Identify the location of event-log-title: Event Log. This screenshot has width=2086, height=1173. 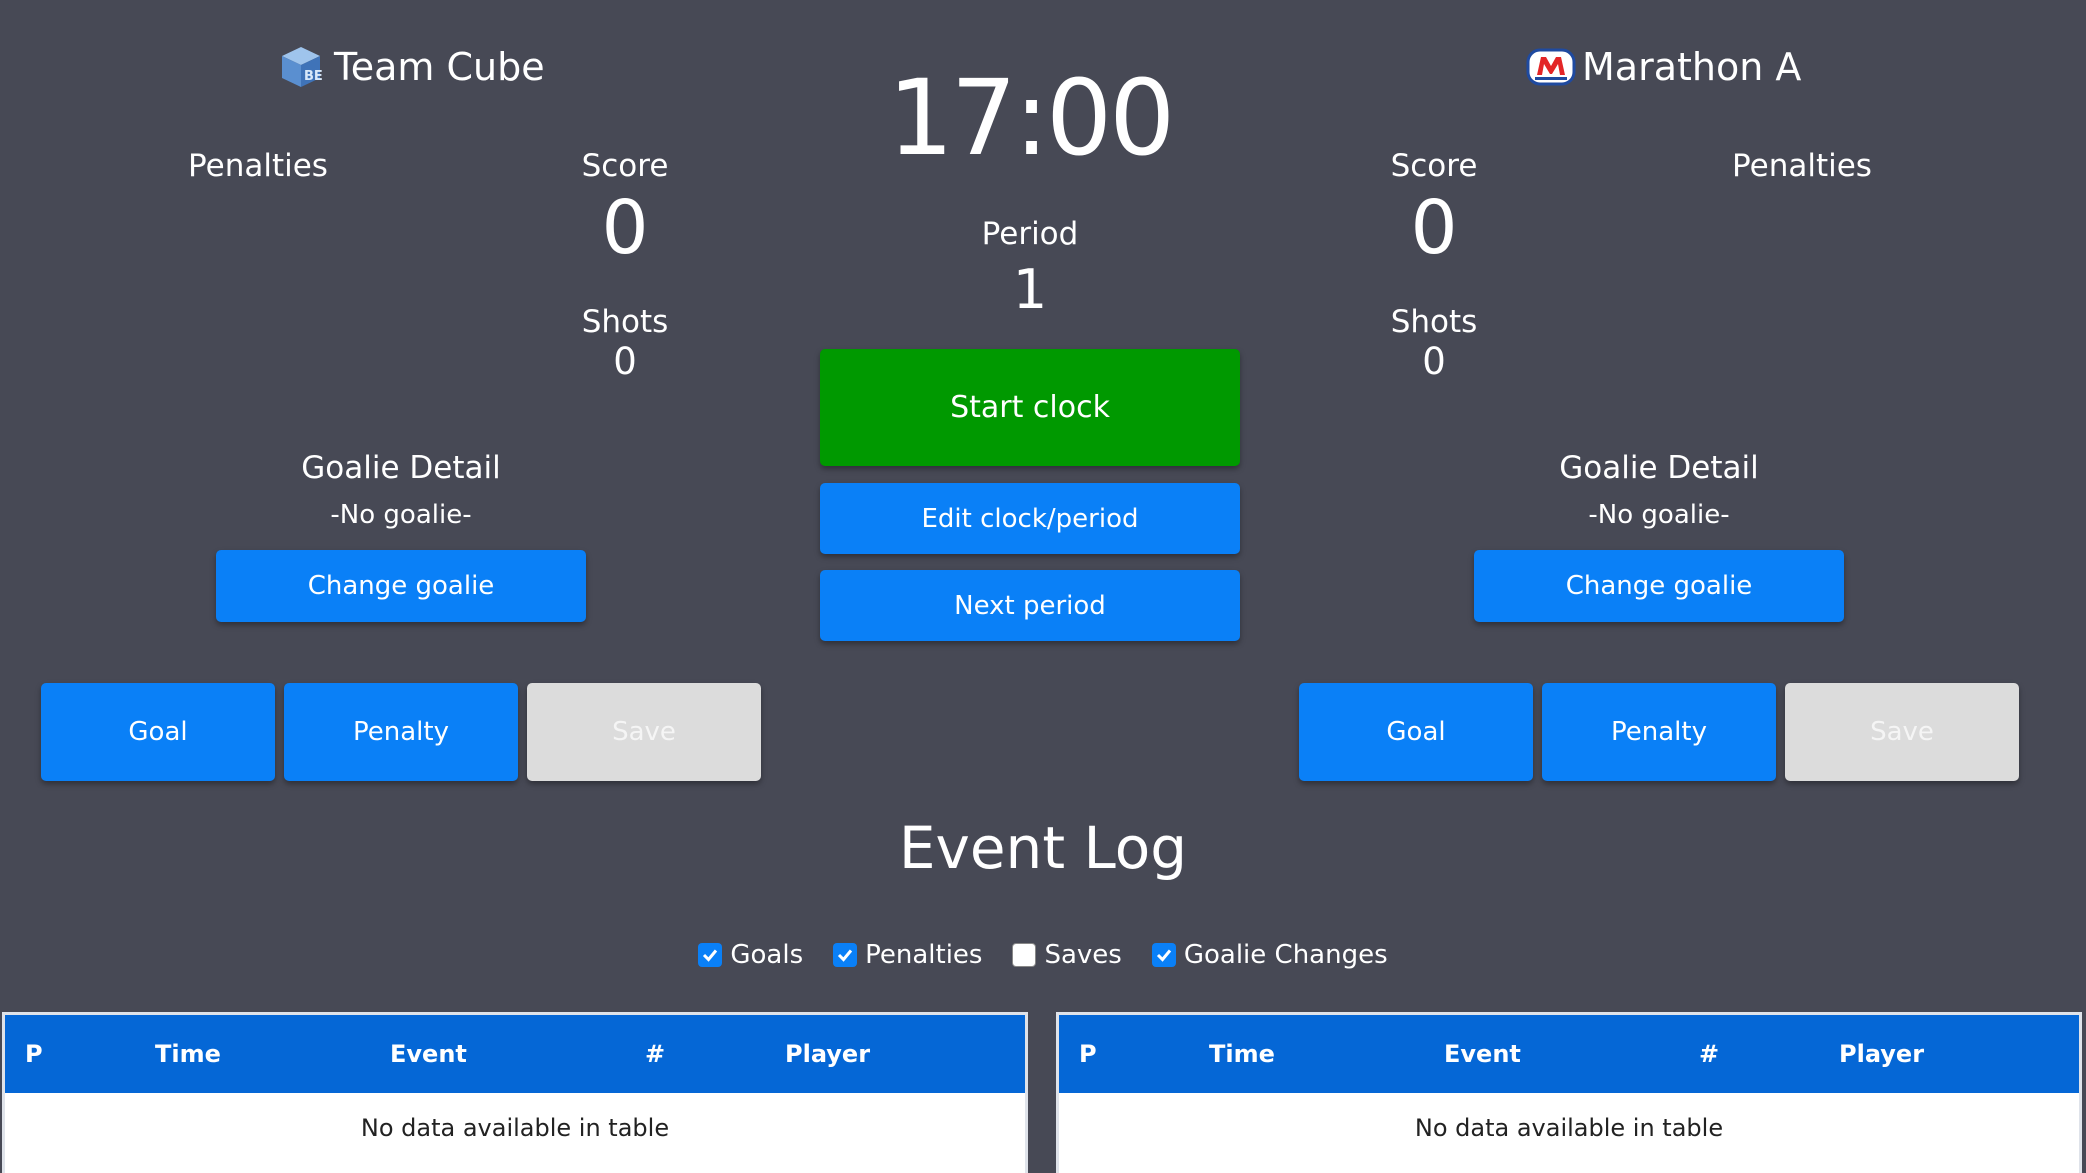
(1043, 848).